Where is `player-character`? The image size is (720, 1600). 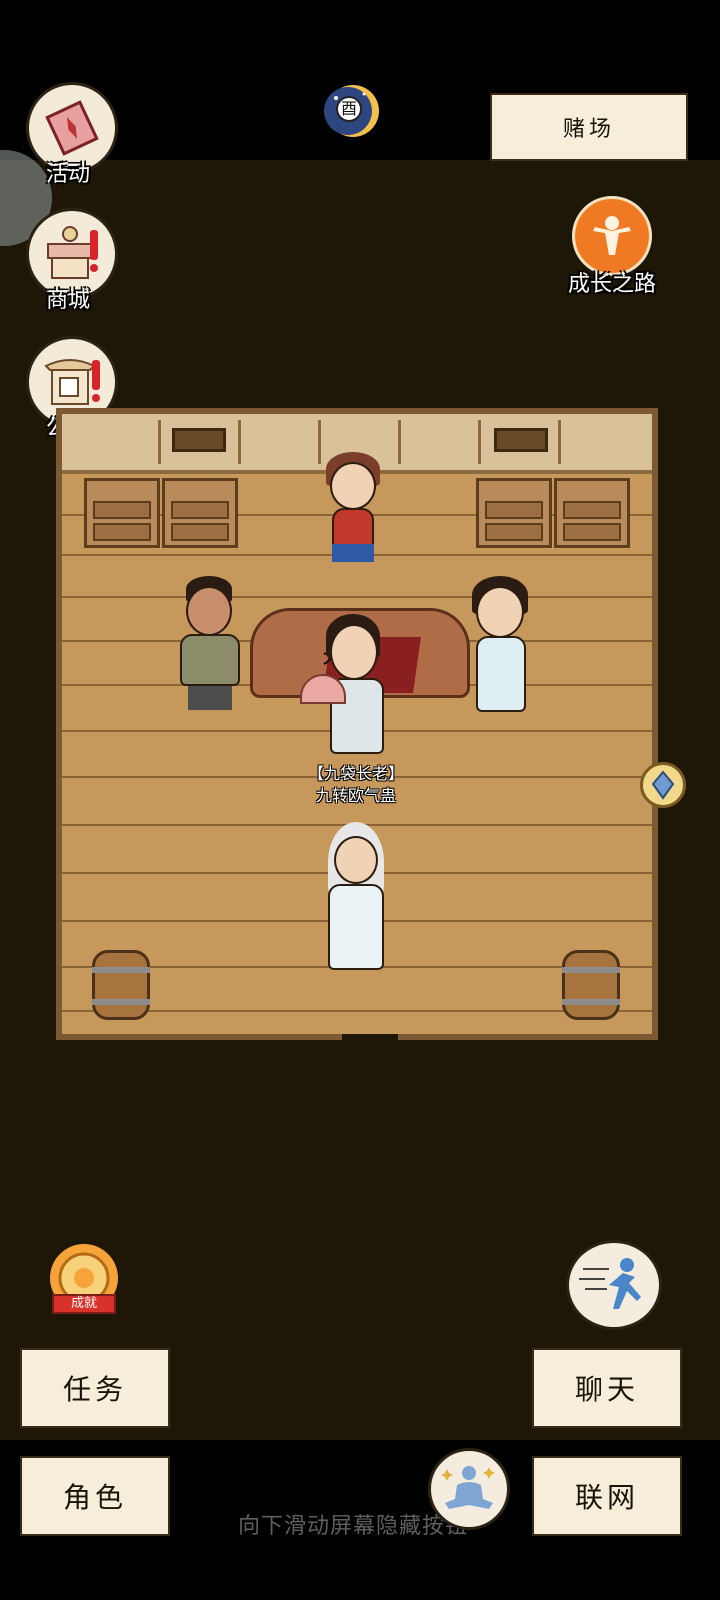 player-character is located at coordinates (356, 896).